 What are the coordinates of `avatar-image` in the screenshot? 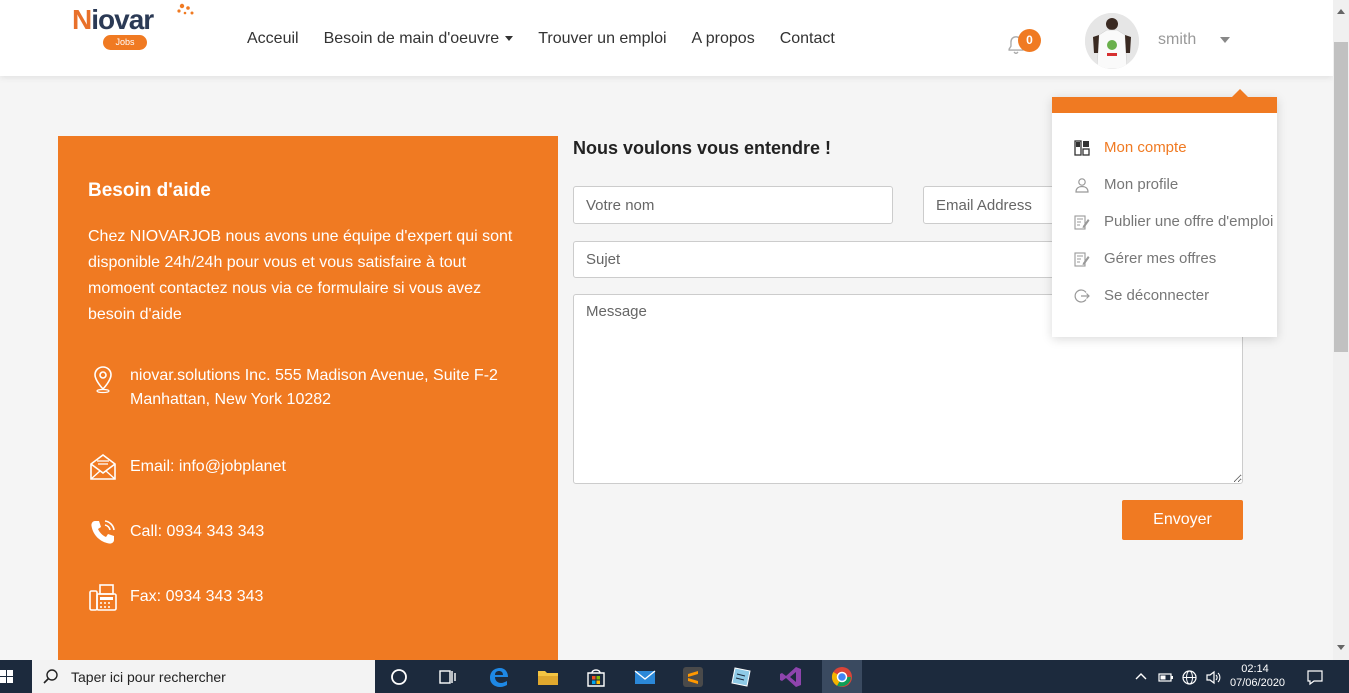 It's located at (1112, 41).